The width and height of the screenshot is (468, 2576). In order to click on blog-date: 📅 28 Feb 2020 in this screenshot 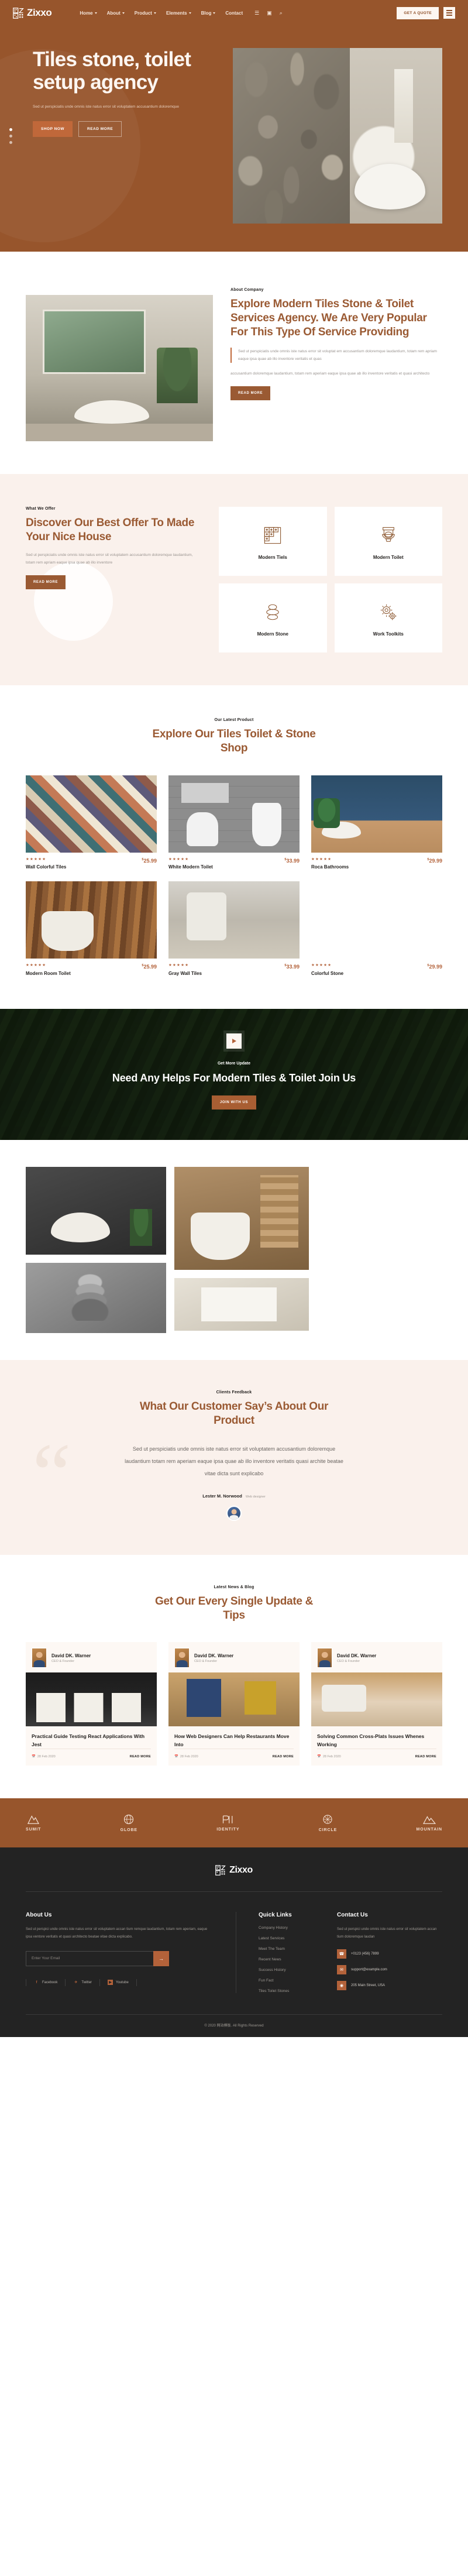, I will do `click(186, 1756)`.